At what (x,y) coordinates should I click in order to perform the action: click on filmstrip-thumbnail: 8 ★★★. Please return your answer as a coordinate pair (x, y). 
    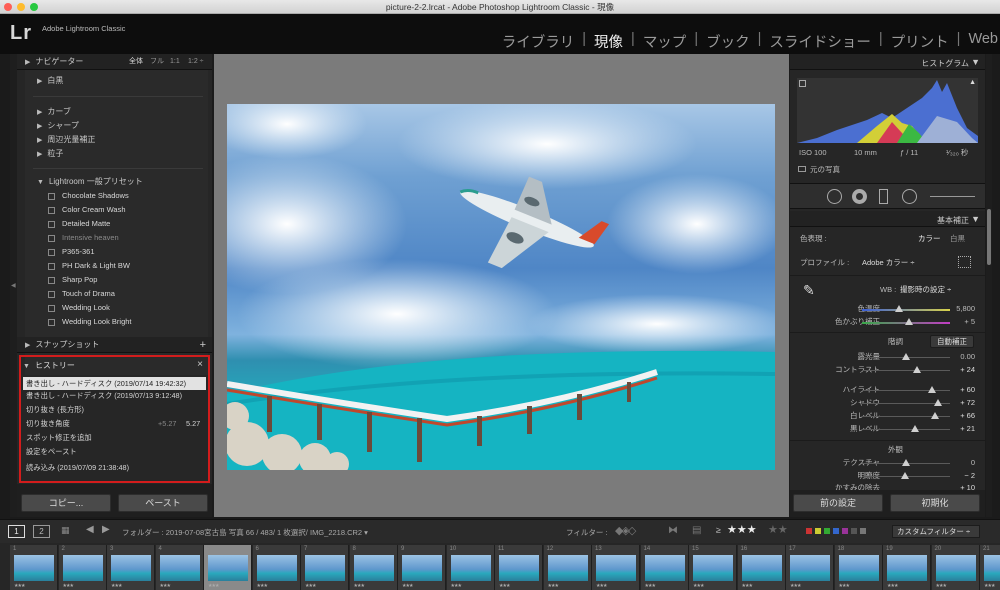
    Looking at the image, I should click on (373, 567).